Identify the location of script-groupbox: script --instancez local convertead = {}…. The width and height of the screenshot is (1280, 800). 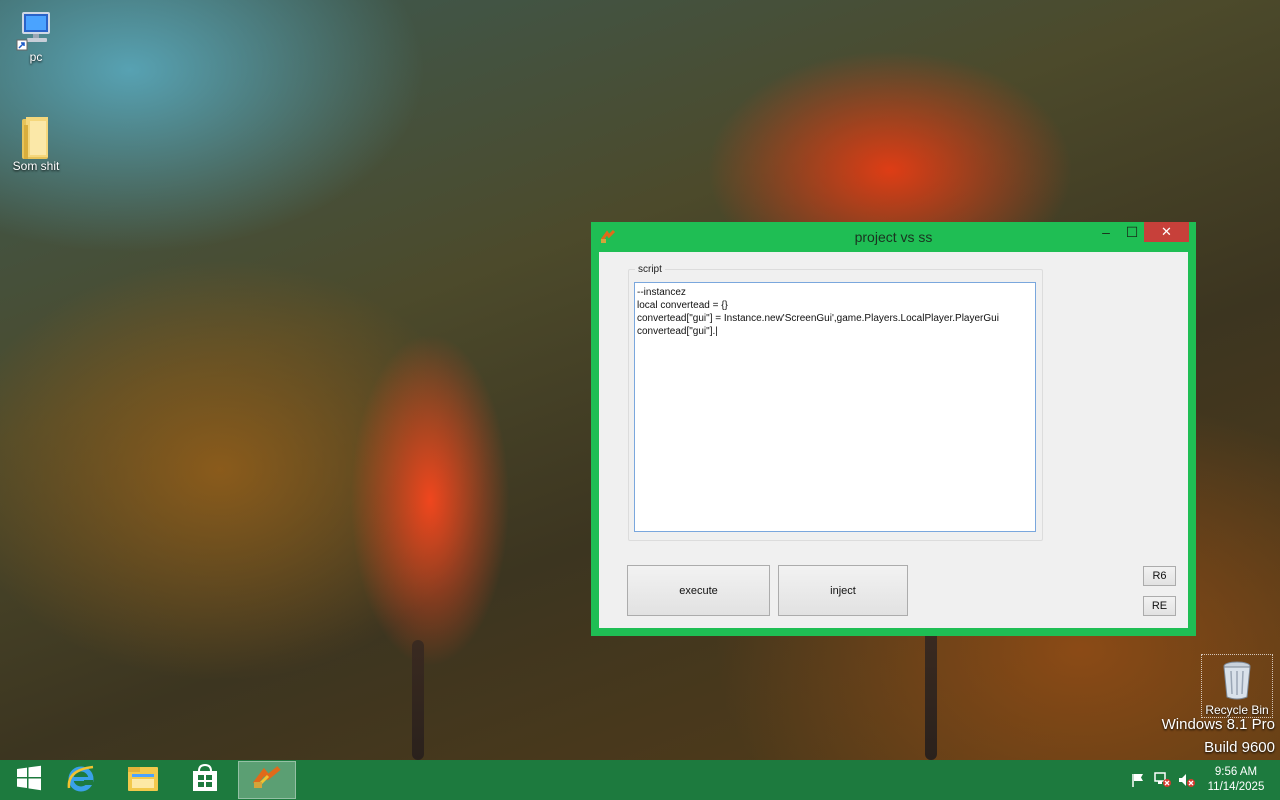
(835, 402).